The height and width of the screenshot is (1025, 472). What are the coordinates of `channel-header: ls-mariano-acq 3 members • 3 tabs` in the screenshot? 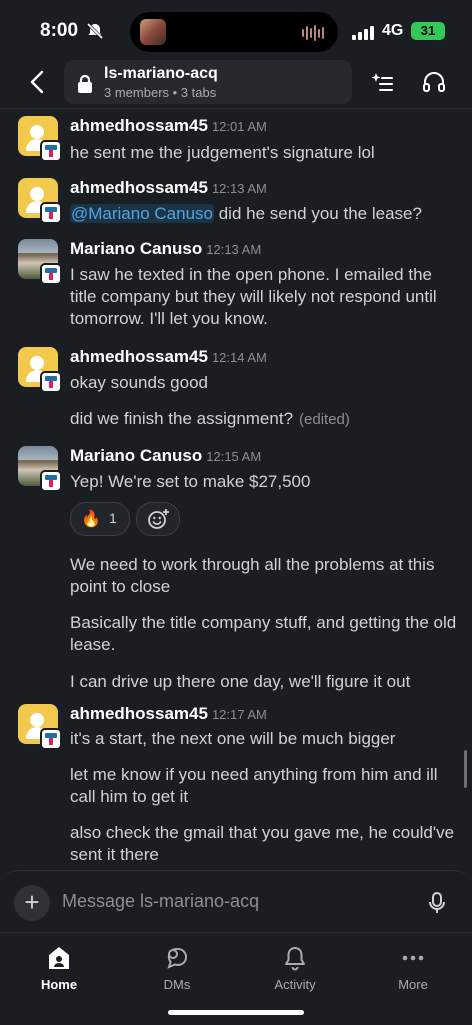 It's located at (236, 83).